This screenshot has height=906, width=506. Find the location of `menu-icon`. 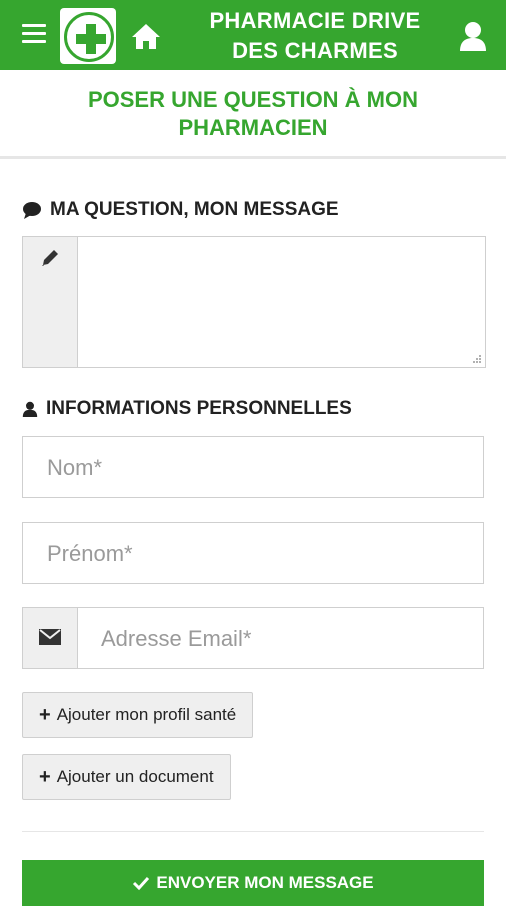

menu-icon is located at coordinates (34, 34).